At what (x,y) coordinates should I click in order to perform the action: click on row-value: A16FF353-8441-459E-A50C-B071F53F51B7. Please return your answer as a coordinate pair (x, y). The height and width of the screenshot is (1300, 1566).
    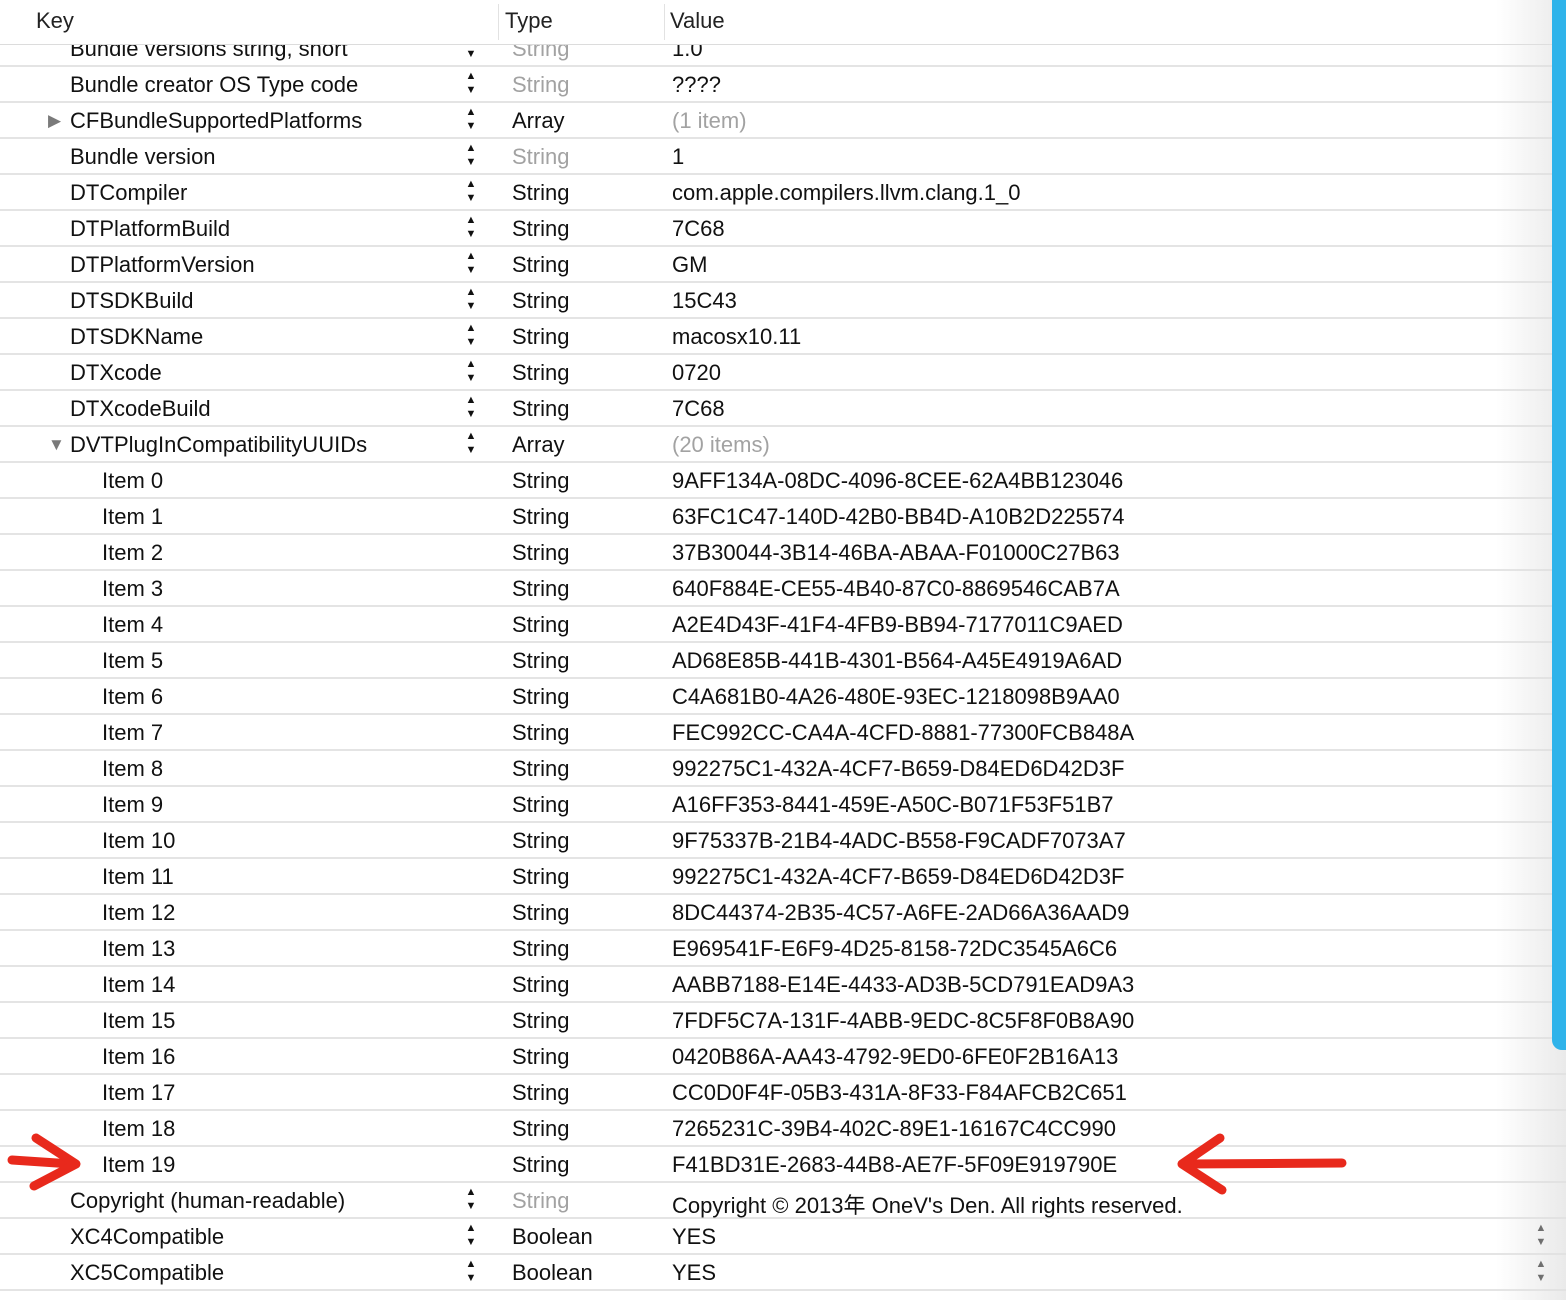
    Looking at the image, I should click on (893, 805).